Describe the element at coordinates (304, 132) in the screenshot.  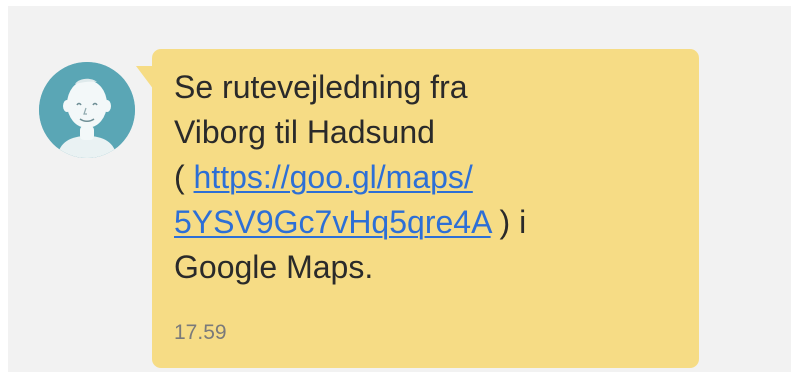
I see `message-line: Viborg til Hadsund` at that location.